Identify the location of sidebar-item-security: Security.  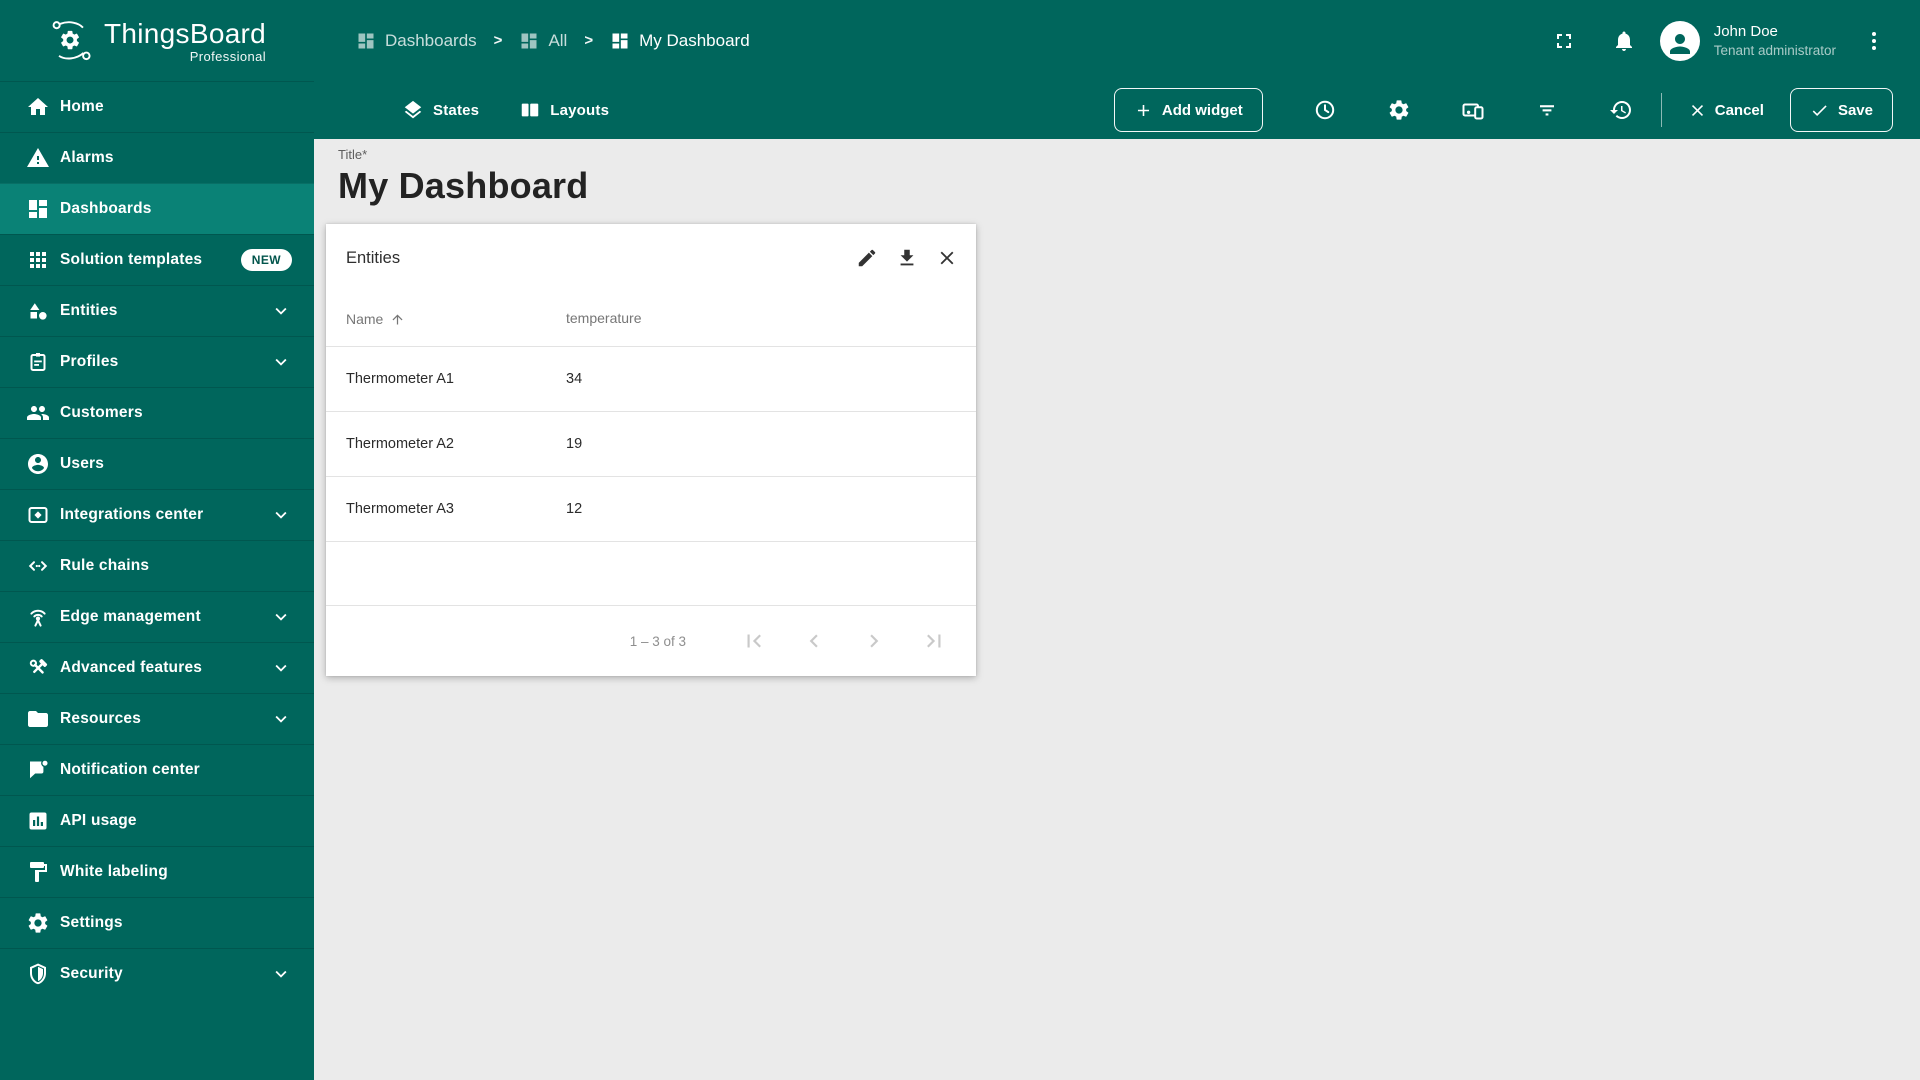
(157, 973).